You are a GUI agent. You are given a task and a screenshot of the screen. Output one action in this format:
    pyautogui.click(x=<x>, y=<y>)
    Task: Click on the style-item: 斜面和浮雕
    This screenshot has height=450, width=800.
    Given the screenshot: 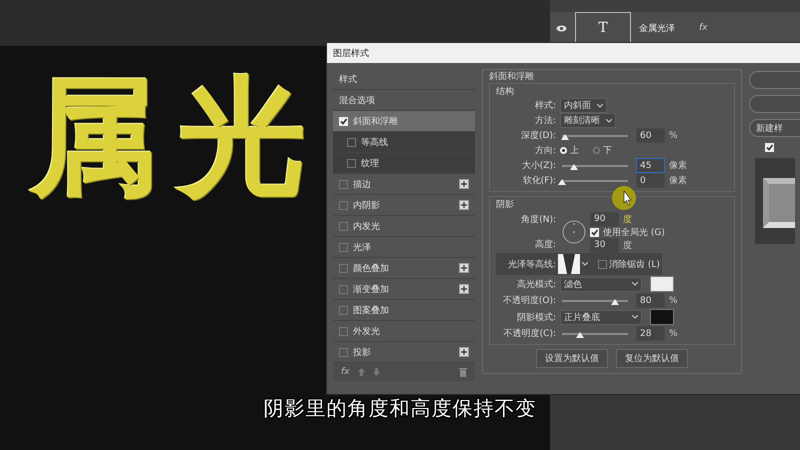 What is the action you would take?
    pyautogui.click(x=404, y=121)
    